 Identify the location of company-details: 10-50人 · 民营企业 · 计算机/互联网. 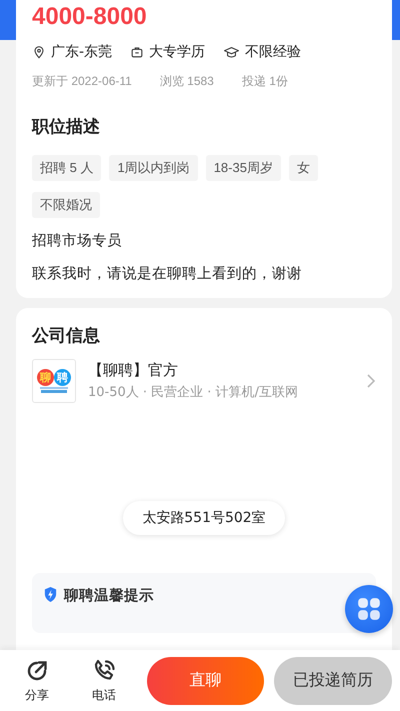
(193, 392).